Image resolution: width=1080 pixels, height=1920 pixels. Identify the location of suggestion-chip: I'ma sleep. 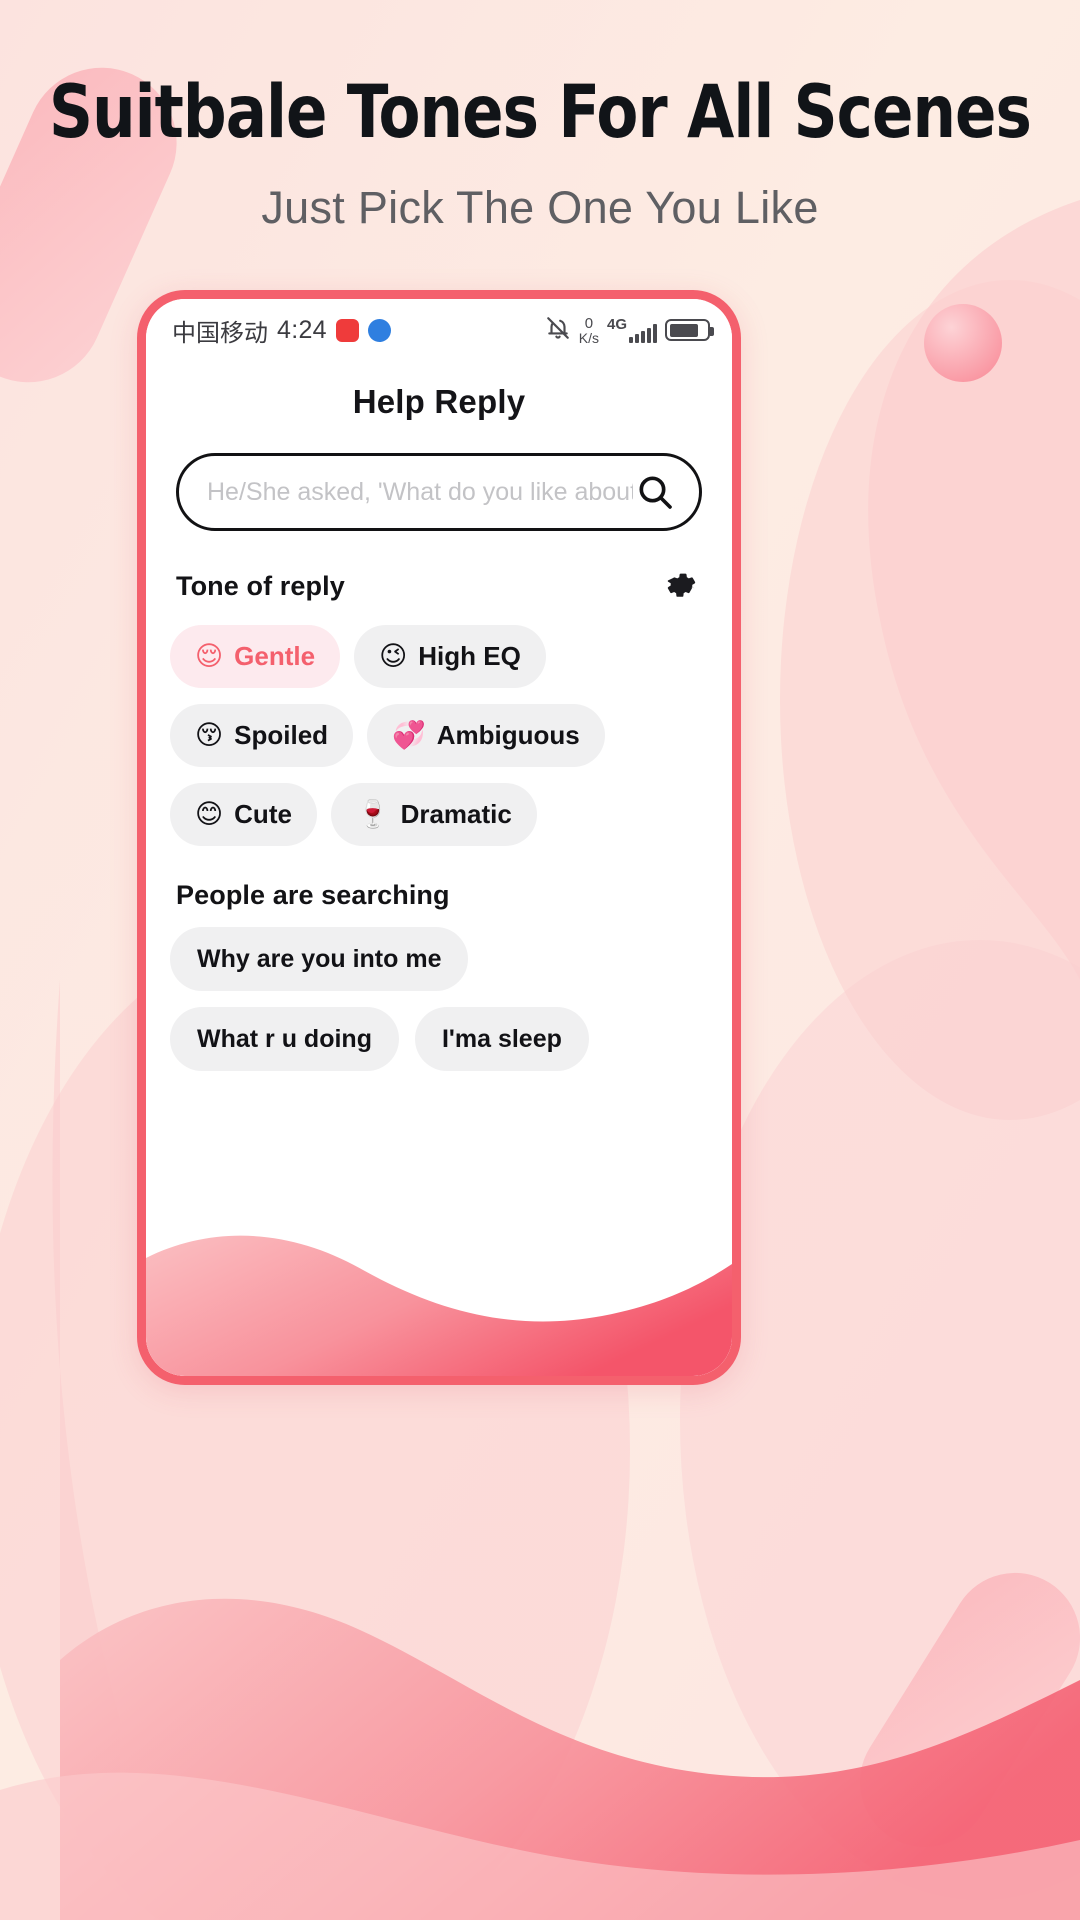
(501, 1039).